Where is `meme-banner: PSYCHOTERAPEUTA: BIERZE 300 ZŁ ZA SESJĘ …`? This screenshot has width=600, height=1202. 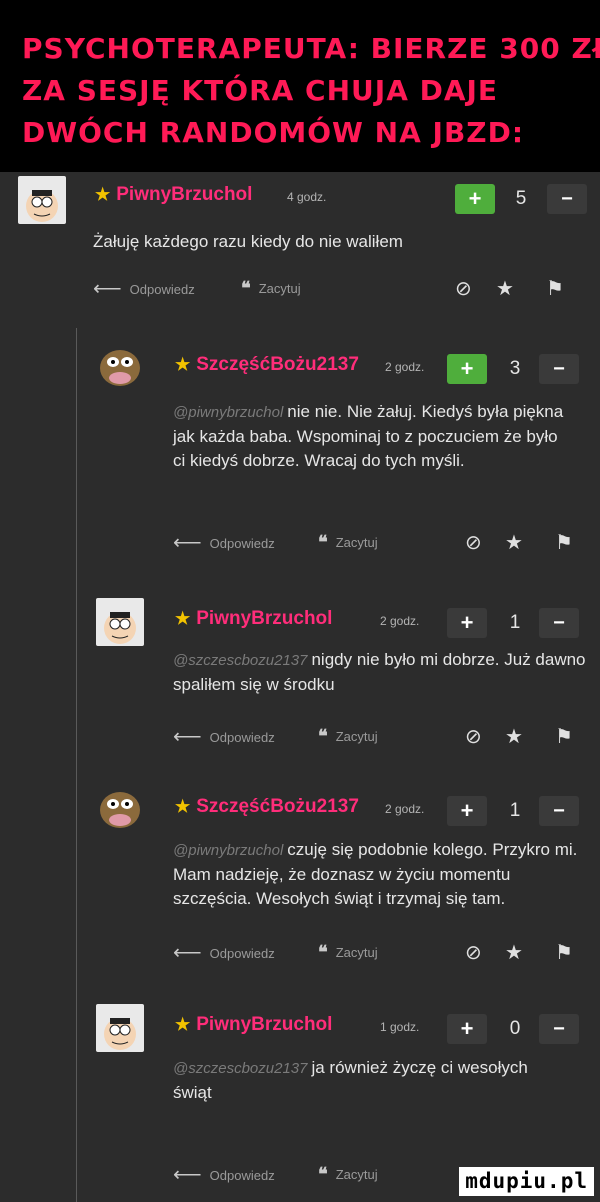
meme-banner: PSYCHOTERAPEUTA: BIERZE 300 ZŁ ZA SESJĘ … is located at coordinates (300, 86).